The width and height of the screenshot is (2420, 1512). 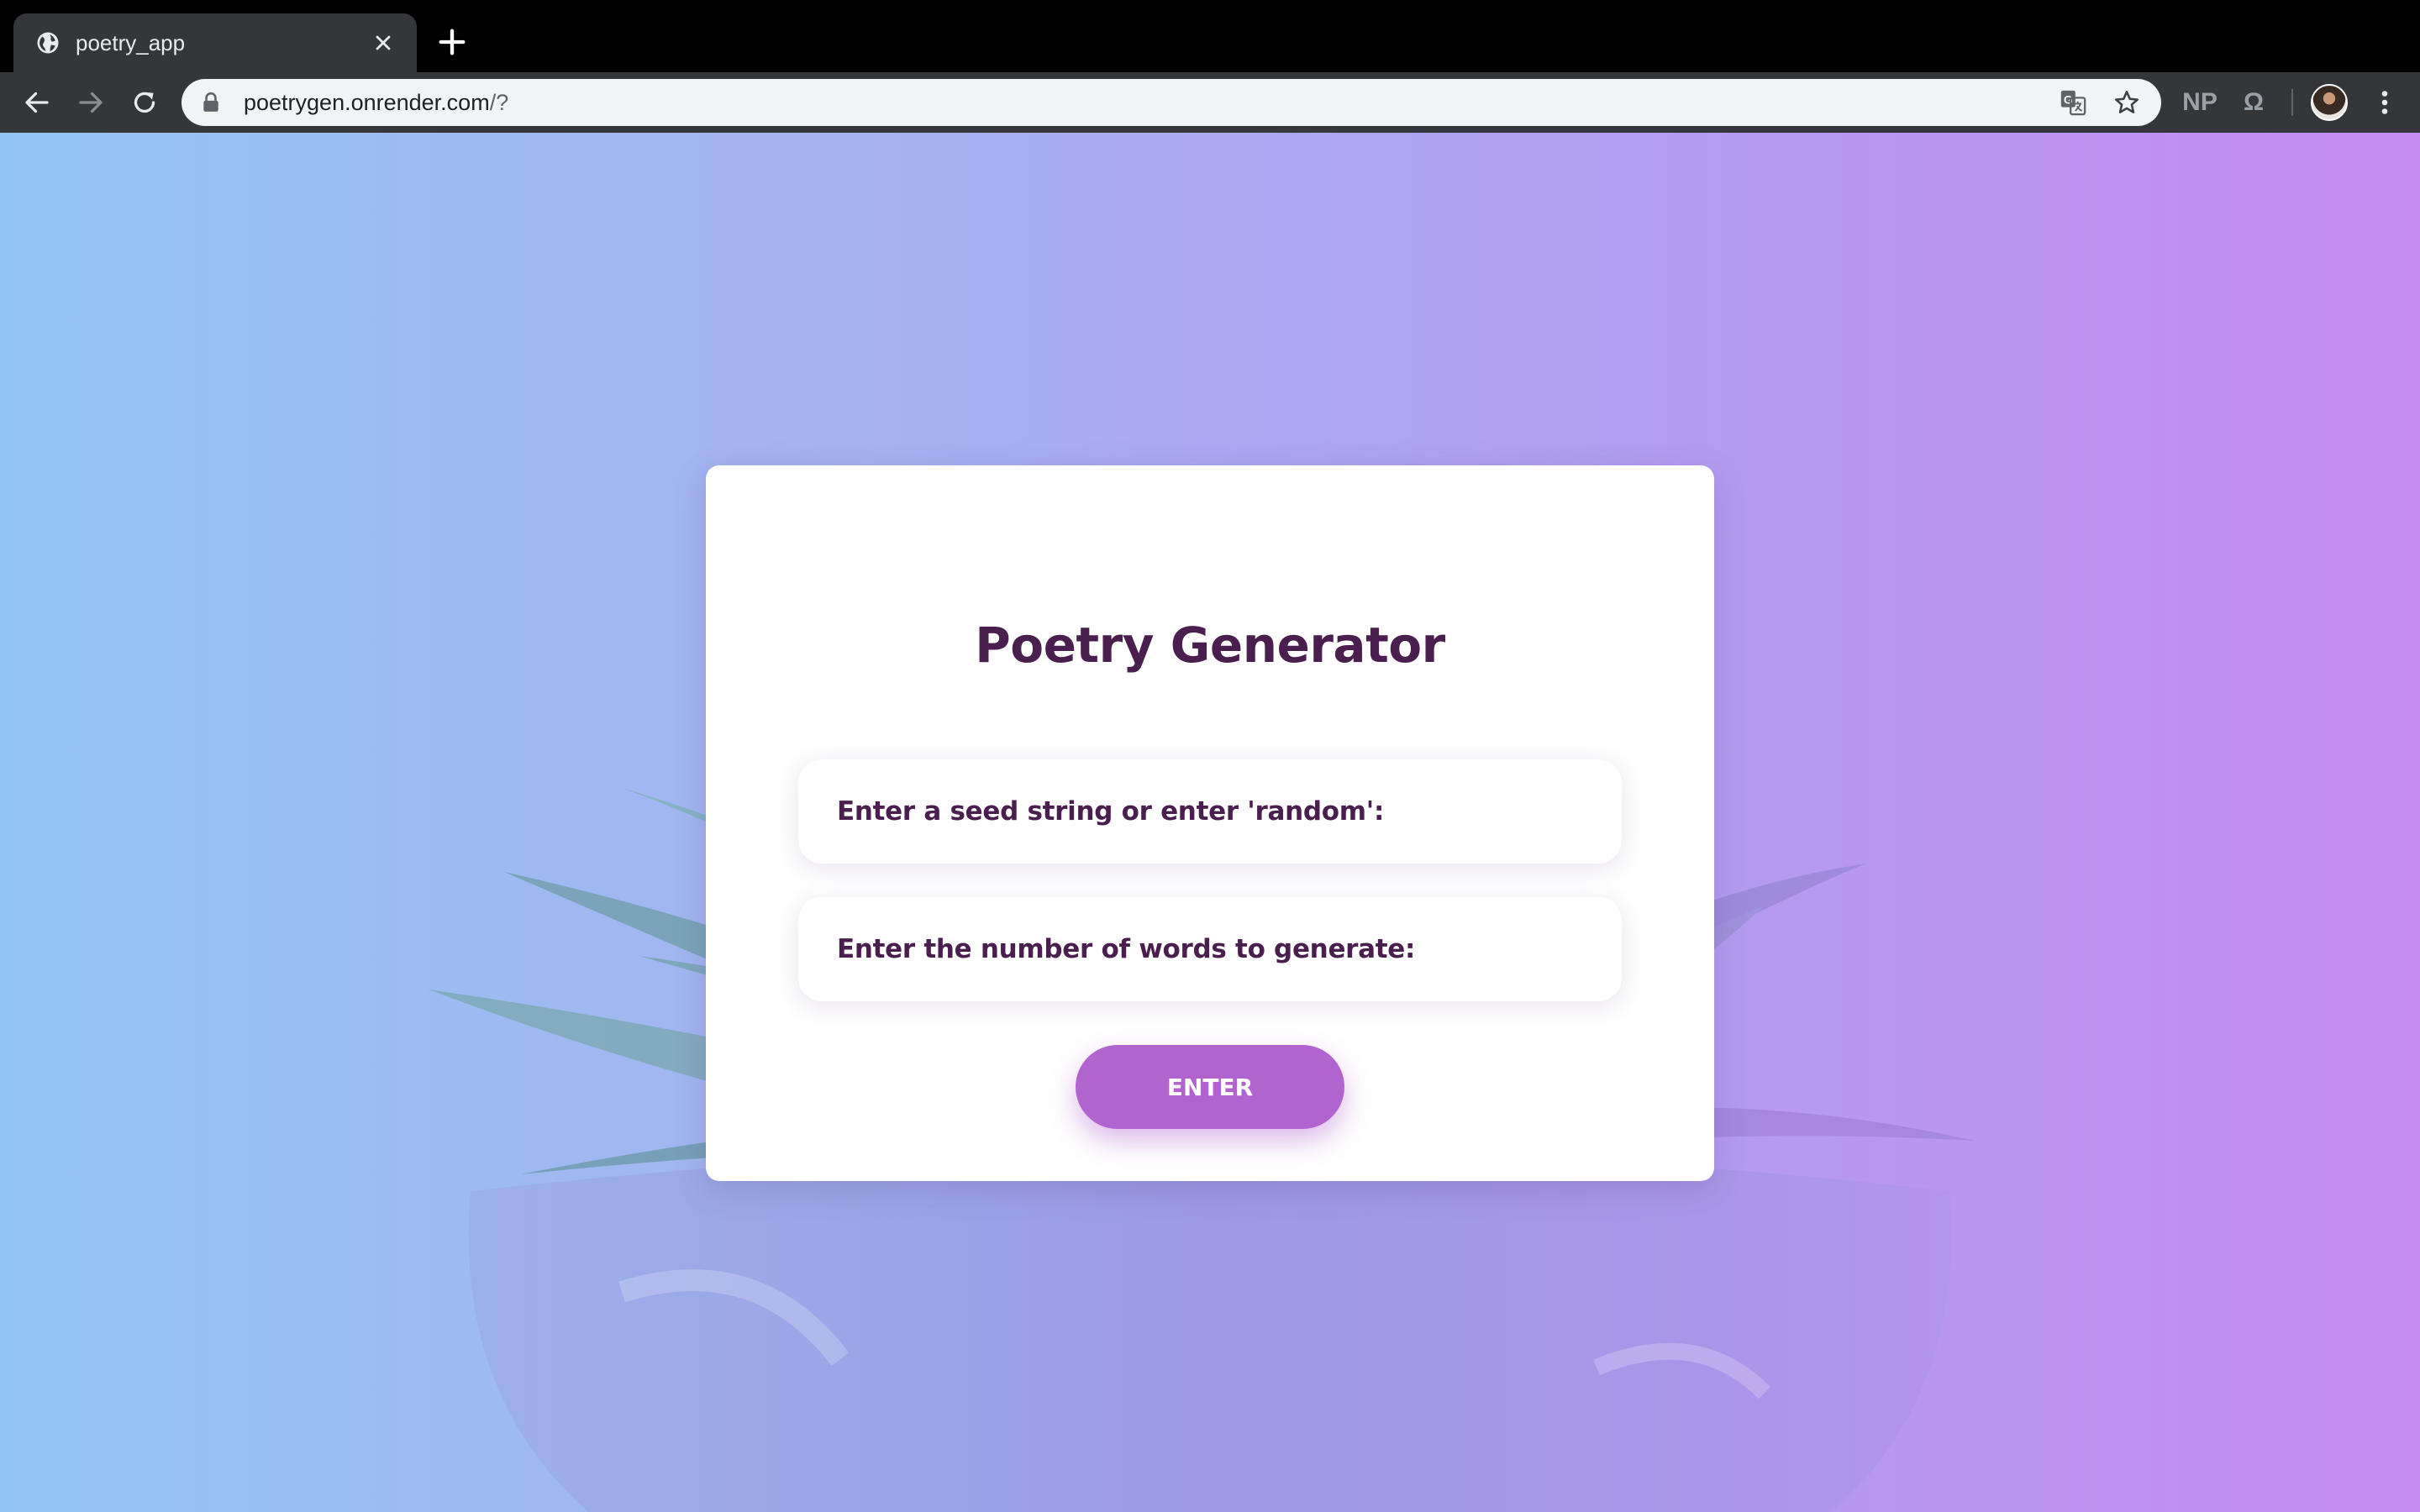 I want to click on tab-title: poetry_app, so click(x=131, y=42).